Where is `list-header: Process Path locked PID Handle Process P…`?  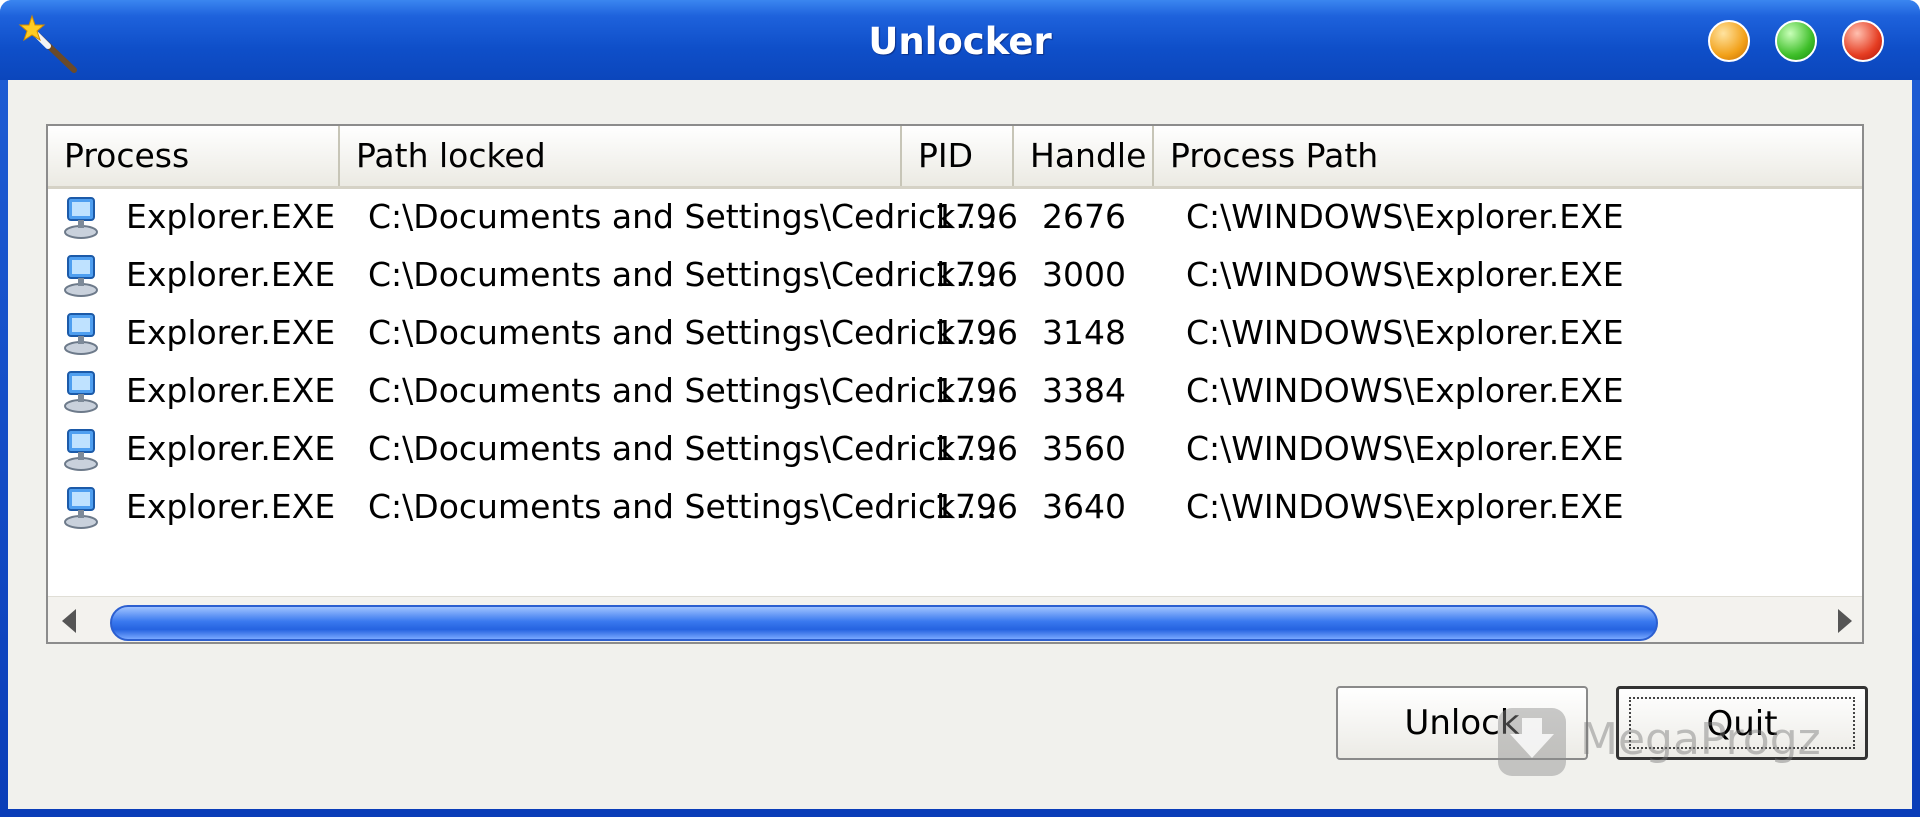
list-header: Process Path locked PID Handle Process P… is located at coordinates (955, 157).